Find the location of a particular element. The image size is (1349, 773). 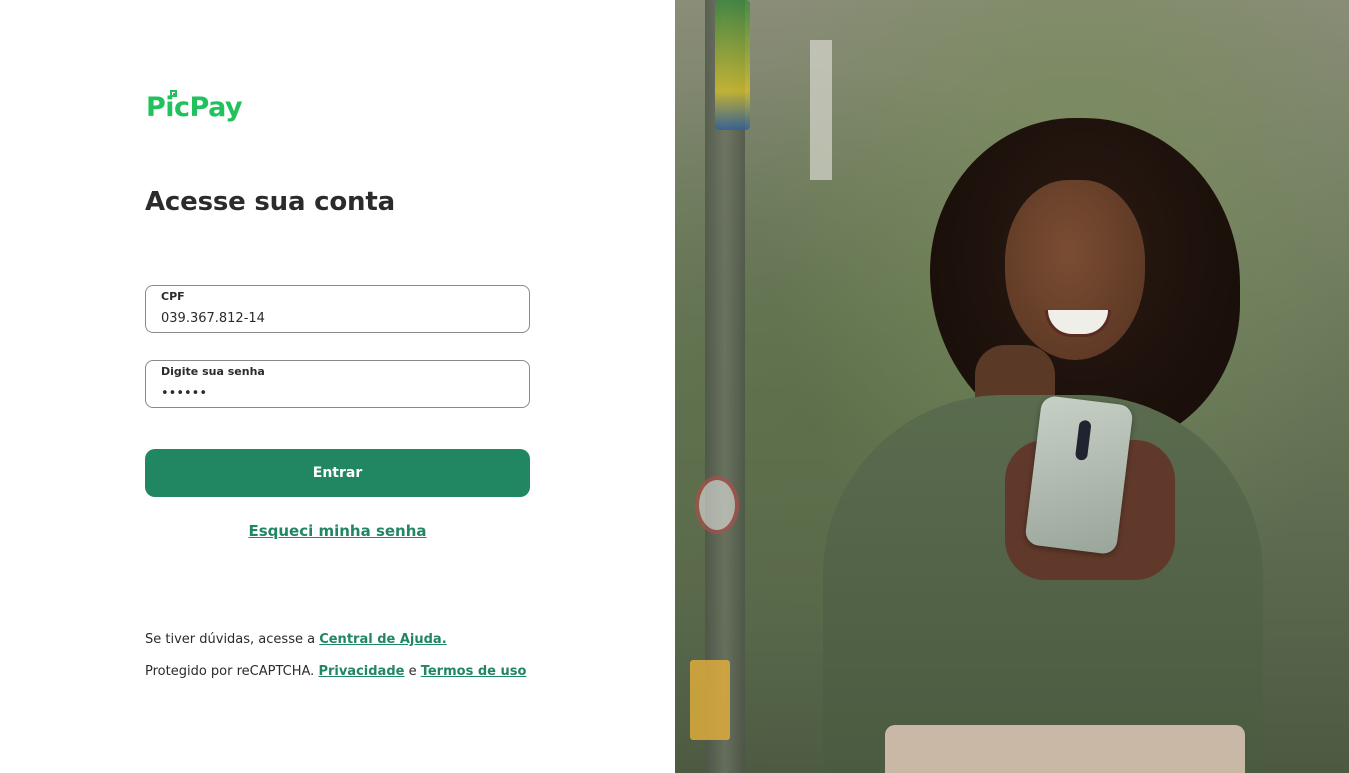

picpay-logo: PicPay is located at coordinates (194, 108).